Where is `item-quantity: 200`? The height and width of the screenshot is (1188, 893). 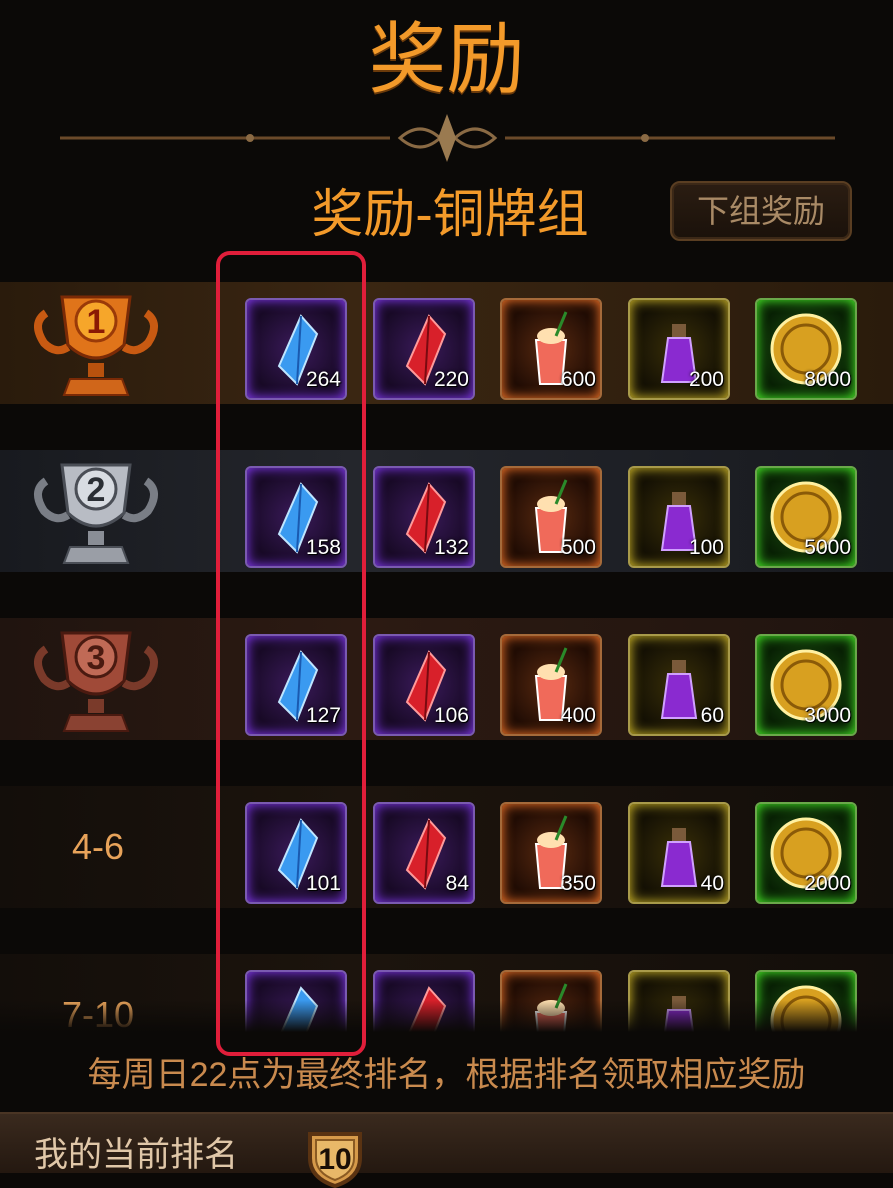
item-quantity: 200 is located at coordinates (706, 379).